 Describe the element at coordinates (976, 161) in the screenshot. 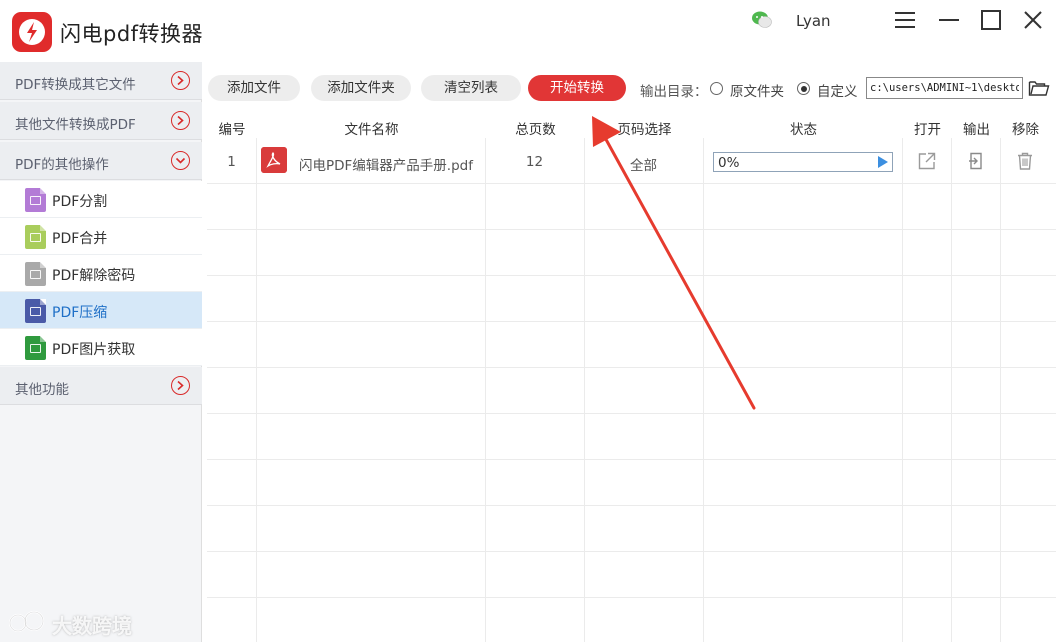

I see `export-icon` at that location.